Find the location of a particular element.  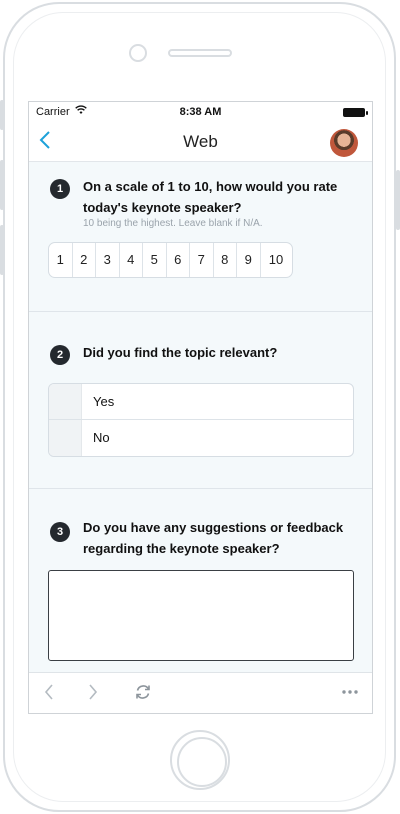

clock: 8:38 AM is located at coordinates (200, 112).